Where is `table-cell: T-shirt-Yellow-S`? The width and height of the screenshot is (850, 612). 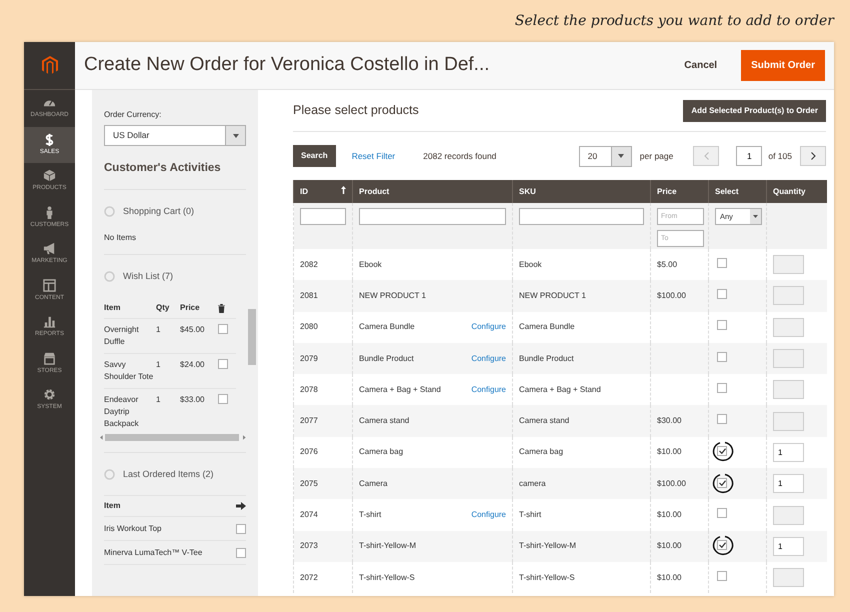 table-cell: T-shirt-Yellow-S is located at coordinates (581, 578).